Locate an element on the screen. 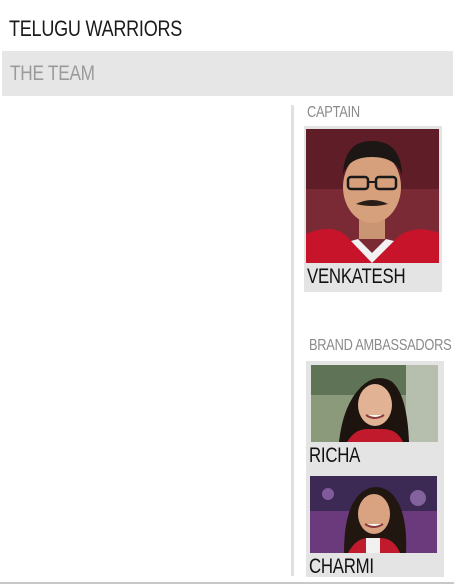  team-section-bar: THE TEAM is located at coordinates (227, 73).